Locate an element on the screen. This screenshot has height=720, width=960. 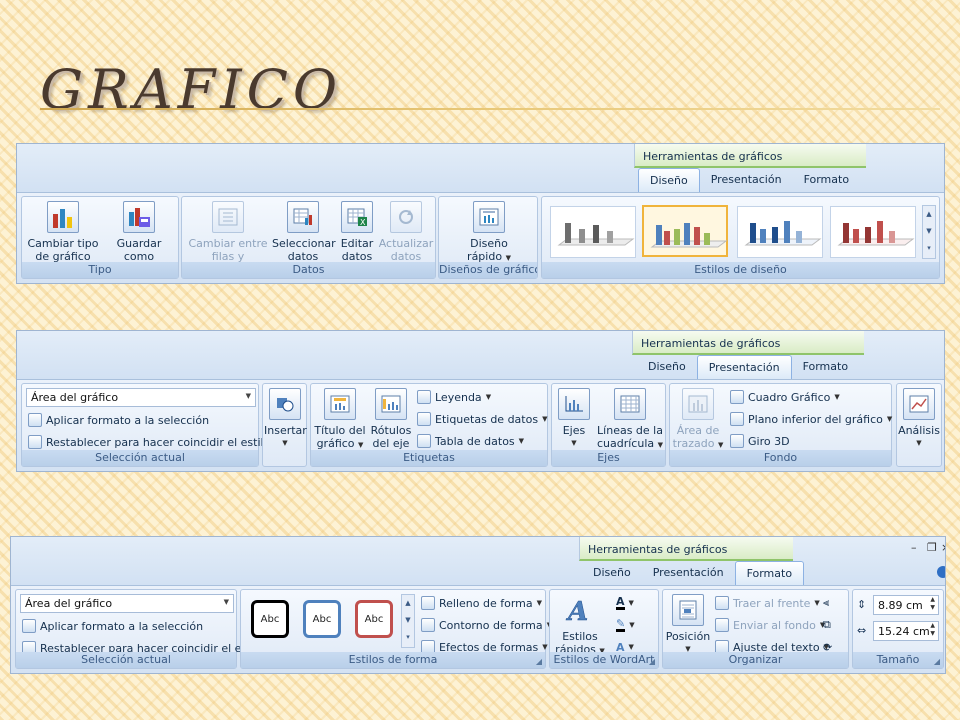
quick-styles-button: A Estilos rápidos ▼ is located at coordinates (580, 626).